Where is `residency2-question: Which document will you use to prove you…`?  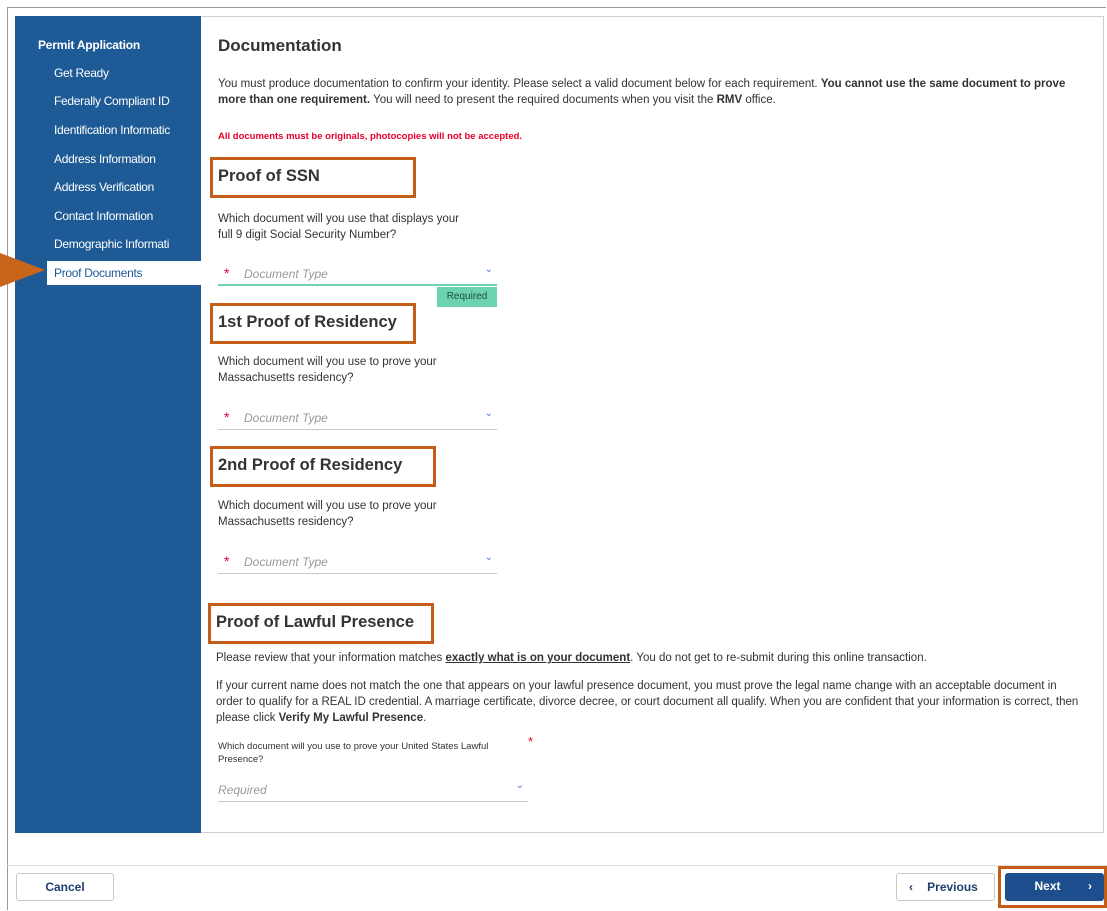 residency2-question: Which document will you use to prove you… is located at coordinates (327, 514).